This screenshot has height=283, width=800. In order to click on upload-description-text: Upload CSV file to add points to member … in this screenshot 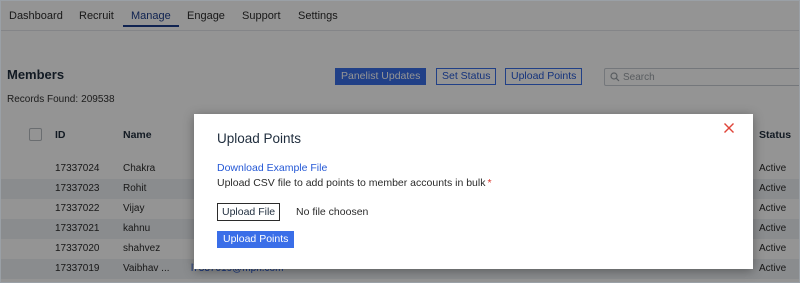, I will do `click(351, 183)`.